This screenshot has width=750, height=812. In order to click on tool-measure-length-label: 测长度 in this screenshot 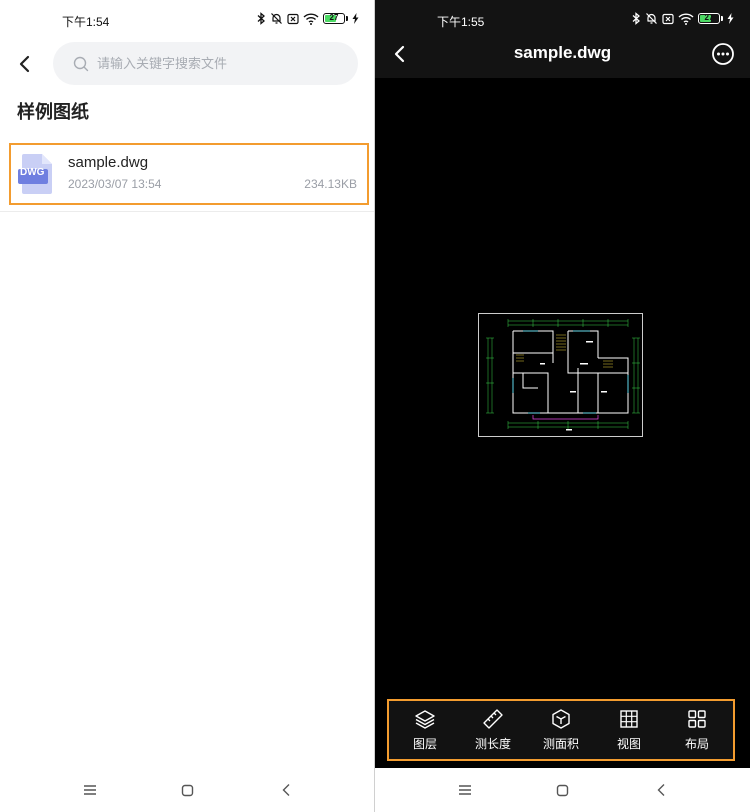, I will do `click(492, 744)`.